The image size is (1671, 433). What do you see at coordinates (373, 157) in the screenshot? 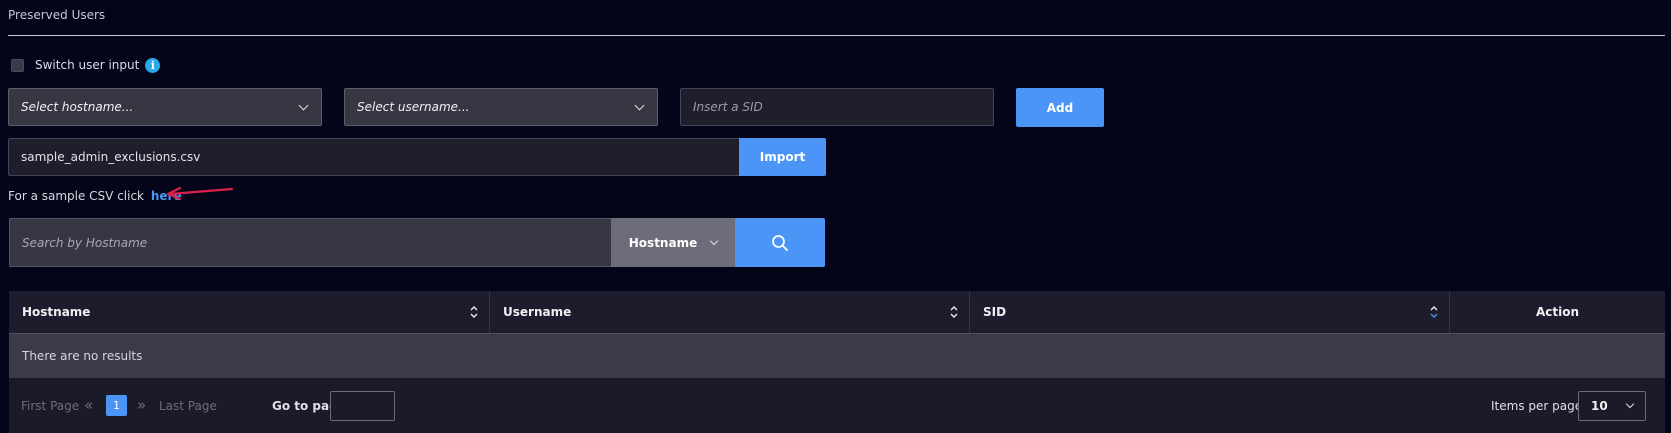
I see `import-file-field: sample_admin_exclusions.csv` at bounding box center [373, 157].